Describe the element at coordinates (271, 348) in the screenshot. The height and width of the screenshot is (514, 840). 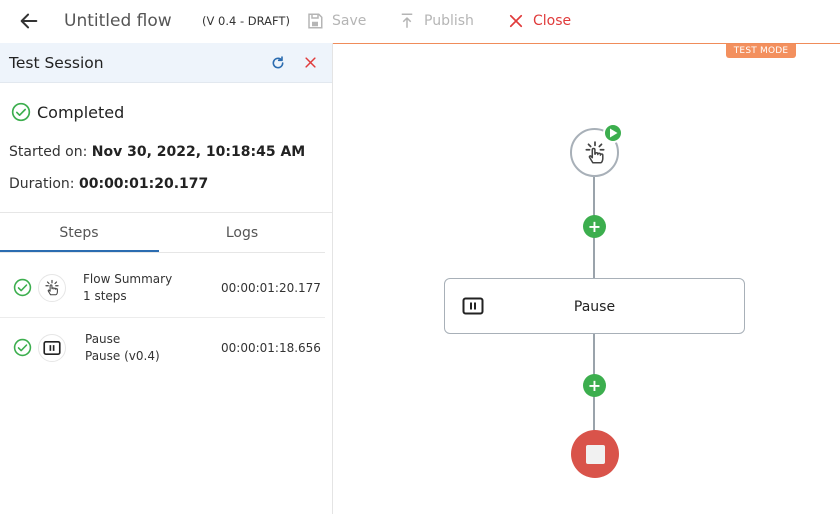
I see `step-time: 00:00:01:18.656` at that location.